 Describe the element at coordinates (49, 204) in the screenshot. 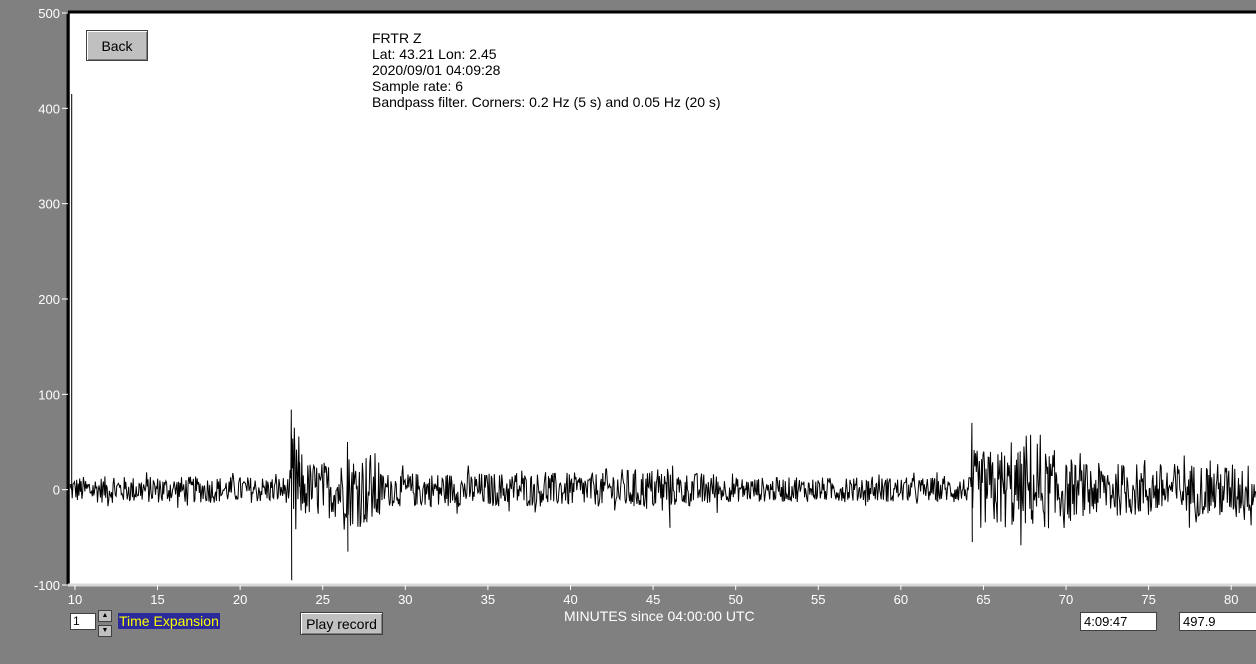

I see `y-tick-label: 300` at that location.